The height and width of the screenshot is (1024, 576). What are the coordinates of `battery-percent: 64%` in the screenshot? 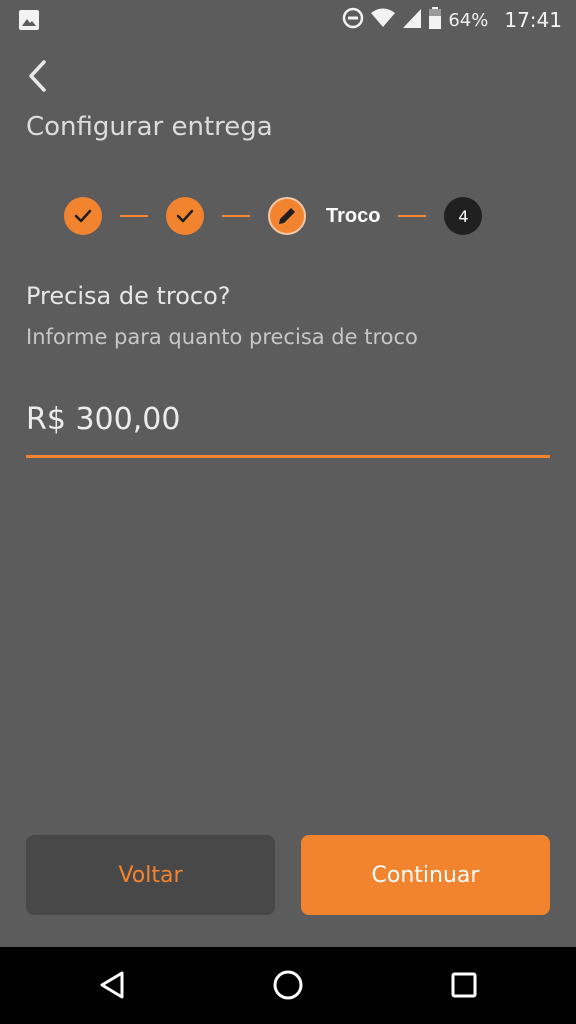 It's located at (468, 20).